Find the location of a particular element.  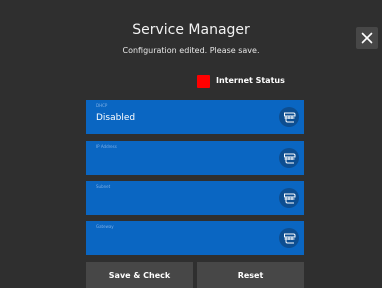

ip-address-keypad-button is located at coordinates (289, 158).